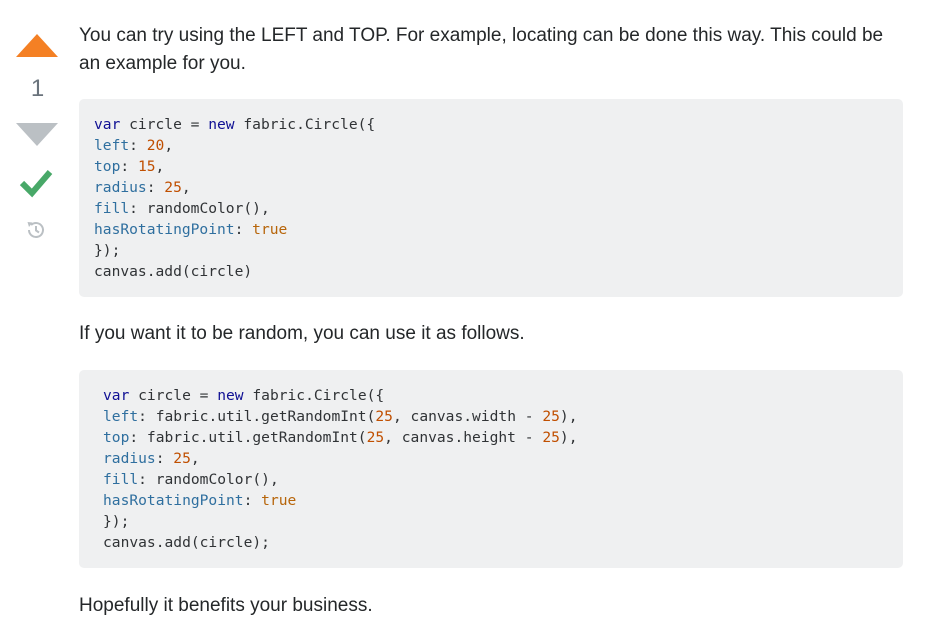 The image size is (928, 631). What do you see at coordinates (498, 166) in the screenshot?
I see `code-line: top: 15,` at bounding box center [498, 166].